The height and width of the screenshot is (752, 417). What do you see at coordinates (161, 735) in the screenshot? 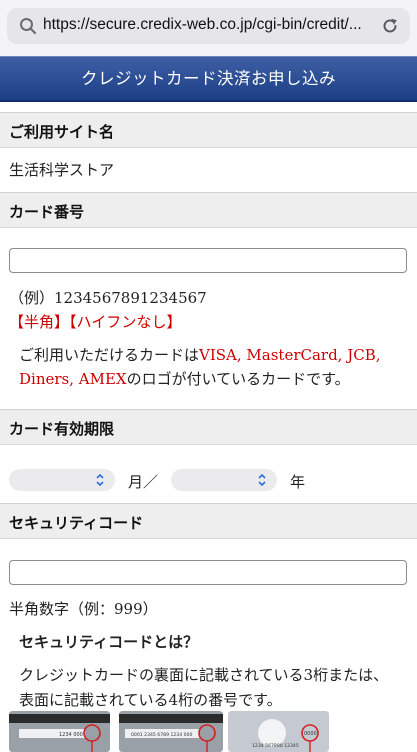
I see `card-back-sample-number-2: 0001 2345 6789 1234 000` at bounding box center [161, 735].